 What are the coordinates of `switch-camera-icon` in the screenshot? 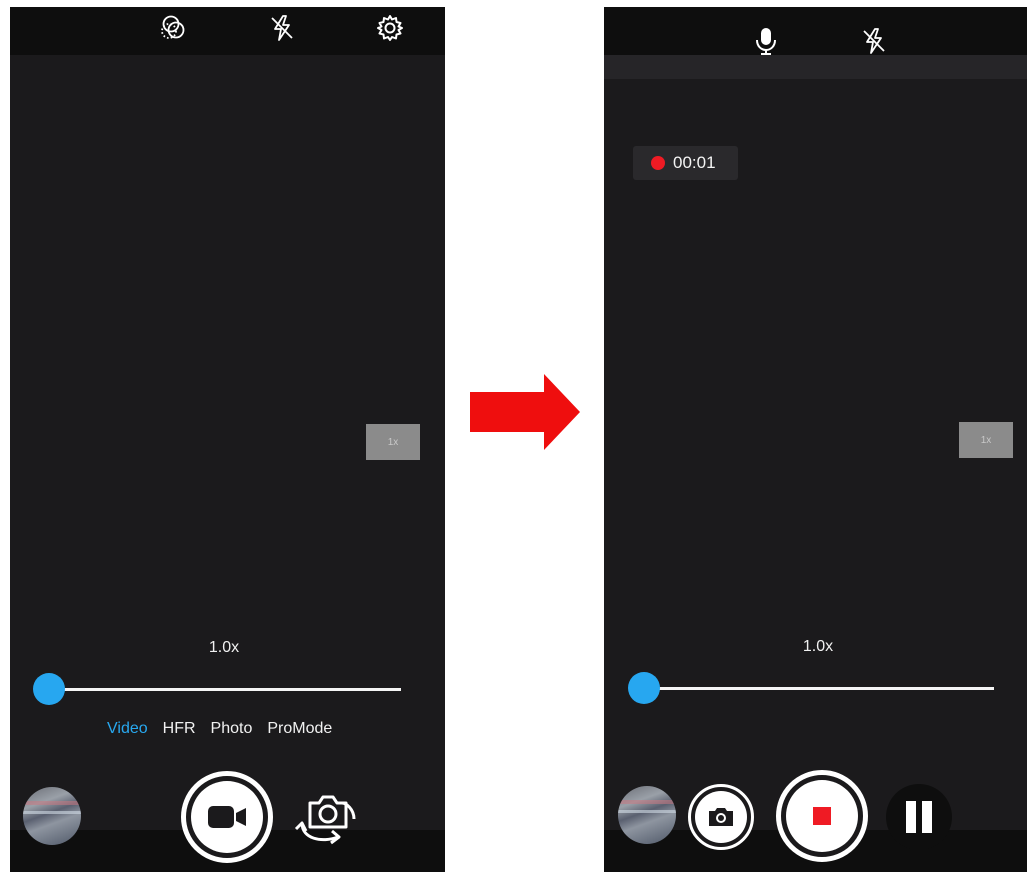 It's located at (327, 818).